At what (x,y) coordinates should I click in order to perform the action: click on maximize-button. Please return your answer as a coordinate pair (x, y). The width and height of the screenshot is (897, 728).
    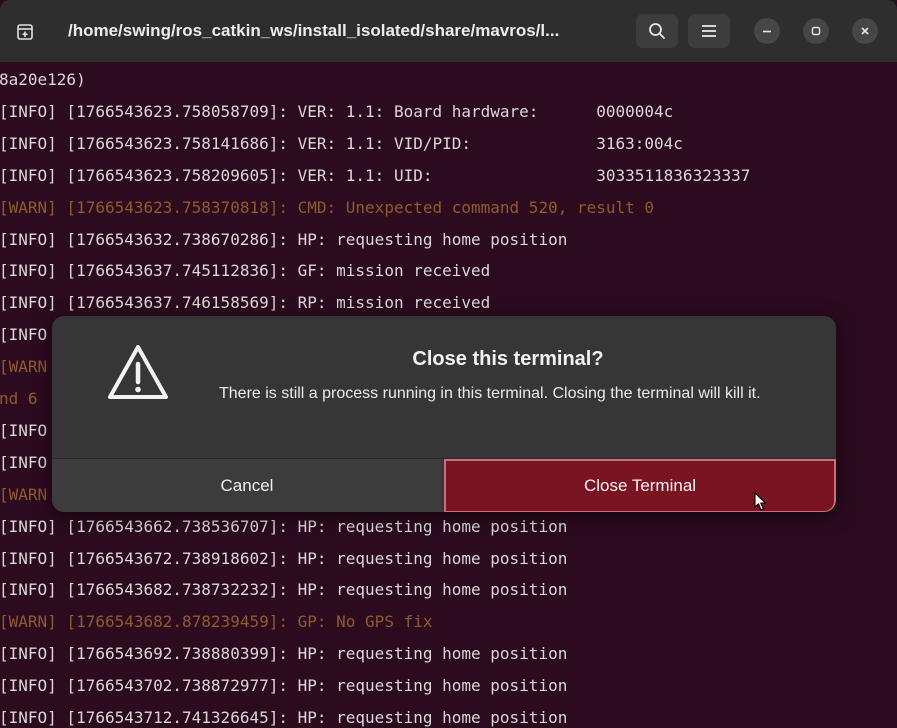
    Looking at the image, I should click on (816, 31).